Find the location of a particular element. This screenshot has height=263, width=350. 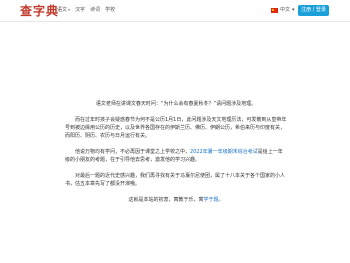

nav-item-chinese: 语文▾ is located at coordinates (63, 10).